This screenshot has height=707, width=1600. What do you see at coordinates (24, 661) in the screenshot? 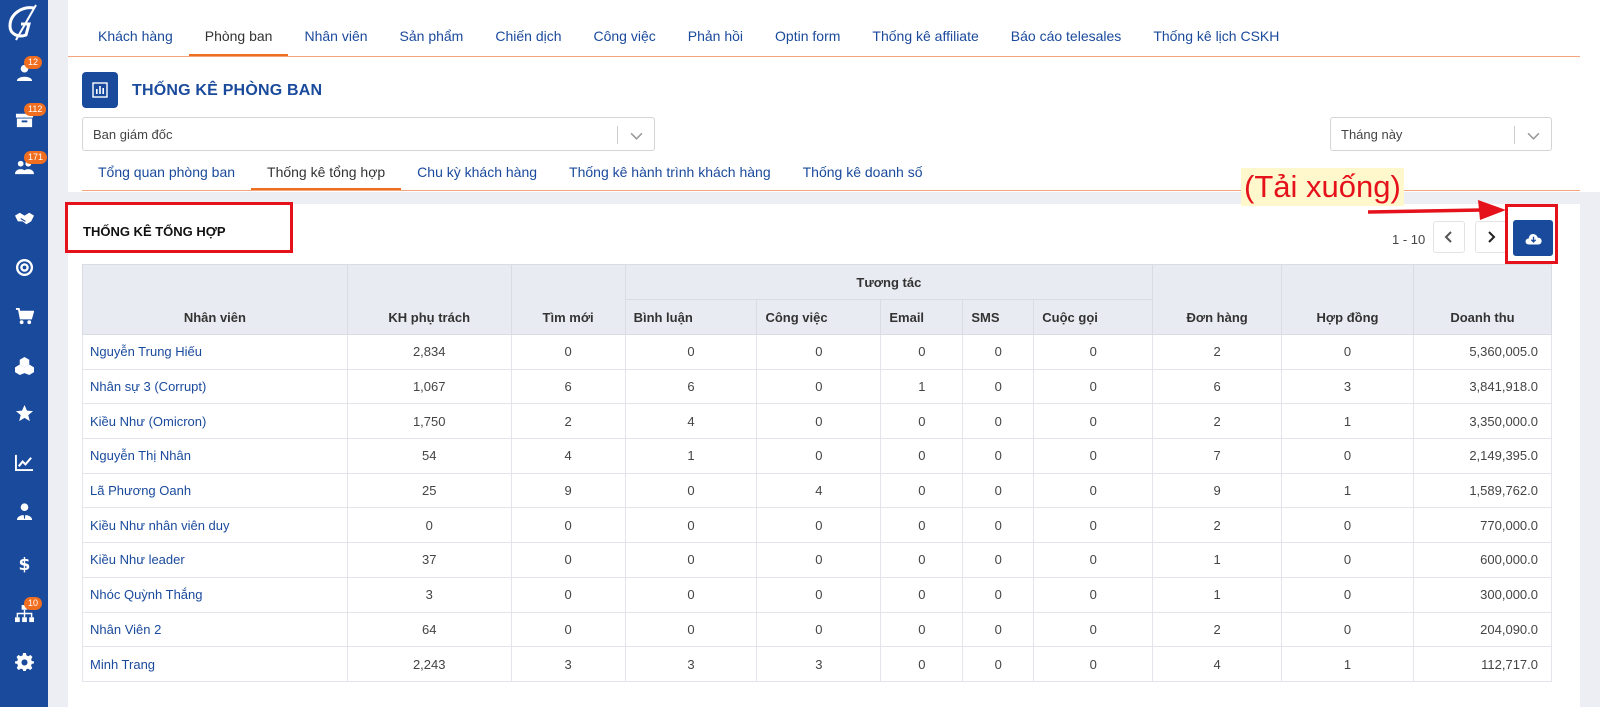
I see `sidebar-item-settings` at bounding box center [24, 661].